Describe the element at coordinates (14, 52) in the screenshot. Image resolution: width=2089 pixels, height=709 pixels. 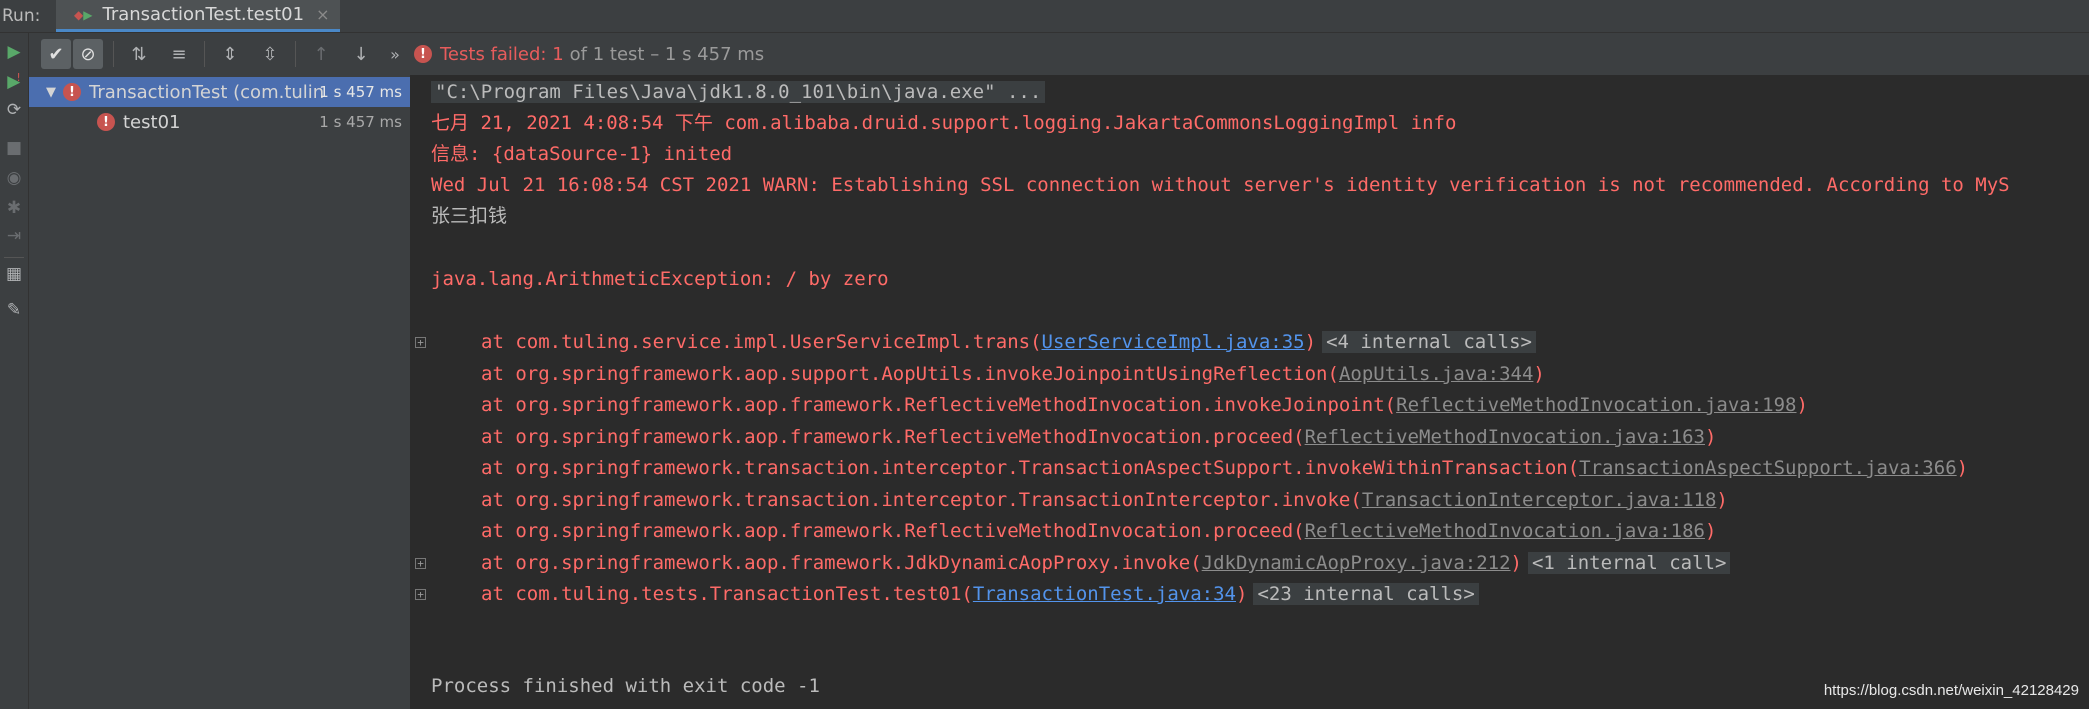
I see `rerun-icon: ▶` at that location.